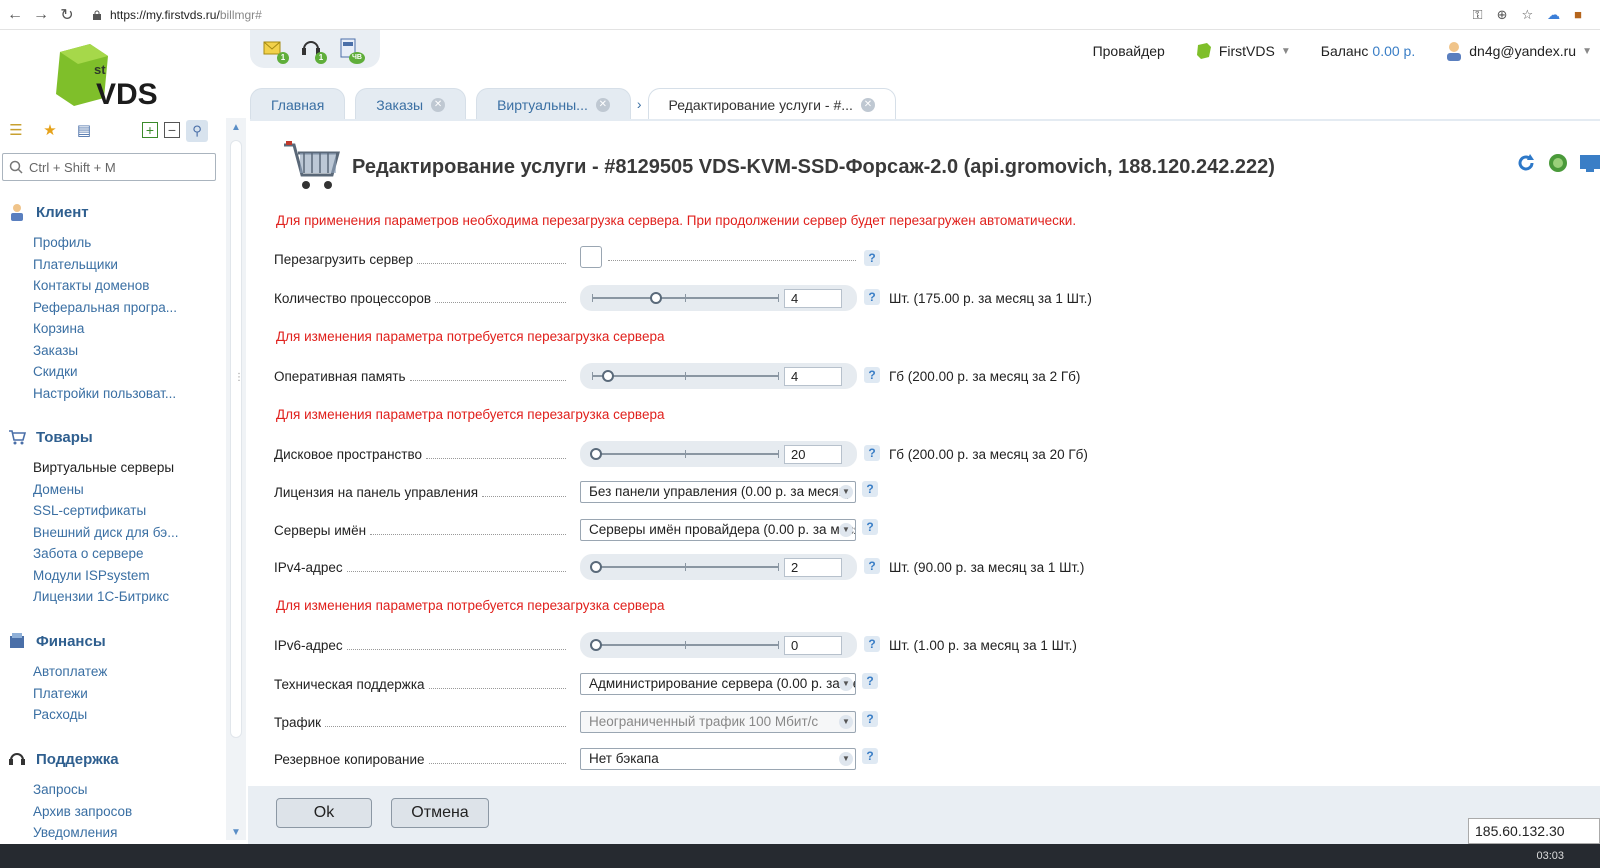 Image resolution: width=1600 pixels, height=868 pixels. I want to click on ipv6-slider: 0, so click(718, 645).